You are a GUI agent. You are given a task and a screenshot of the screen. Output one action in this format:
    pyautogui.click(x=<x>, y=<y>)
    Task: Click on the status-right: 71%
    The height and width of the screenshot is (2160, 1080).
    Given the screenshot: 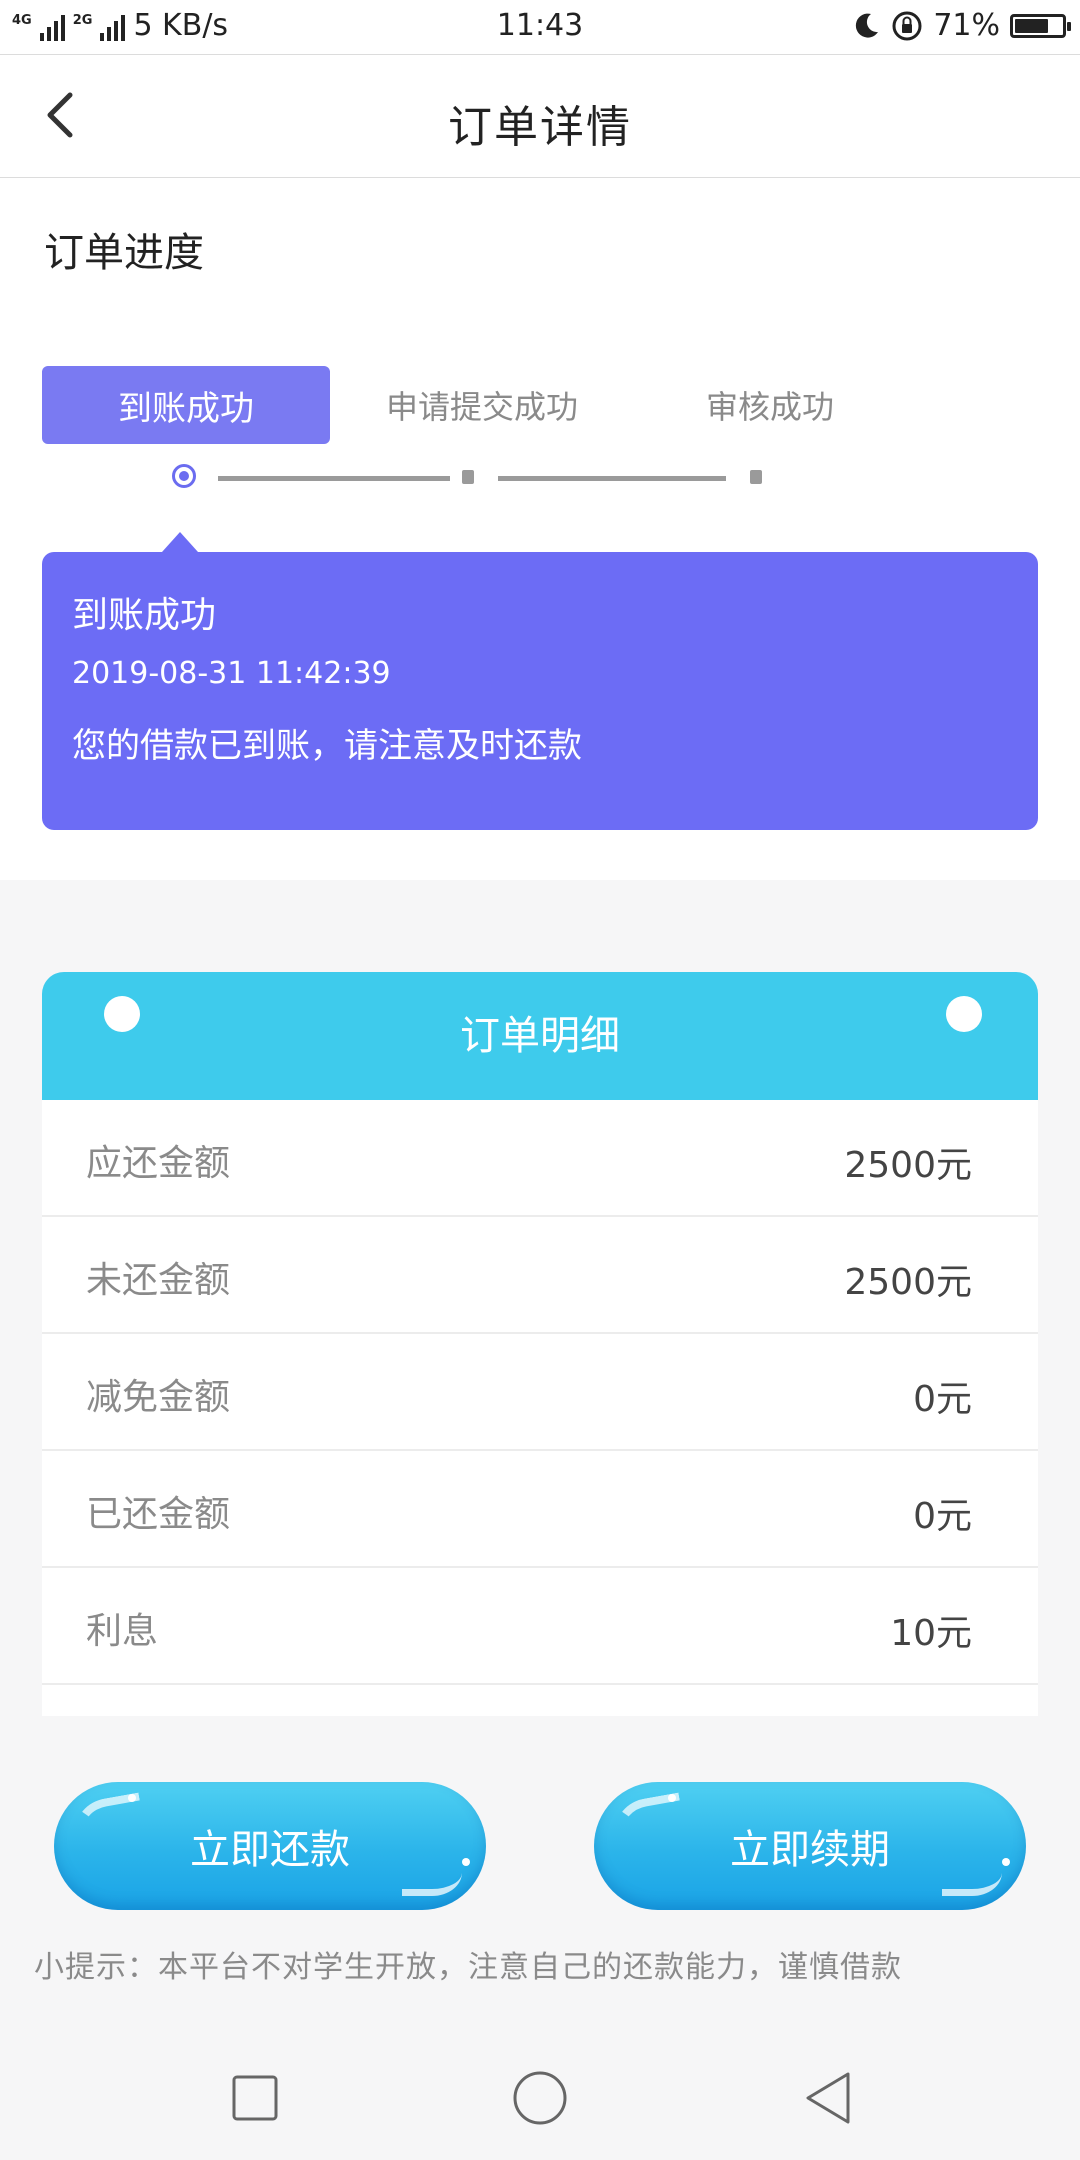 What is the action you would take?
    pyautogui.click(x=961, y=25)
    